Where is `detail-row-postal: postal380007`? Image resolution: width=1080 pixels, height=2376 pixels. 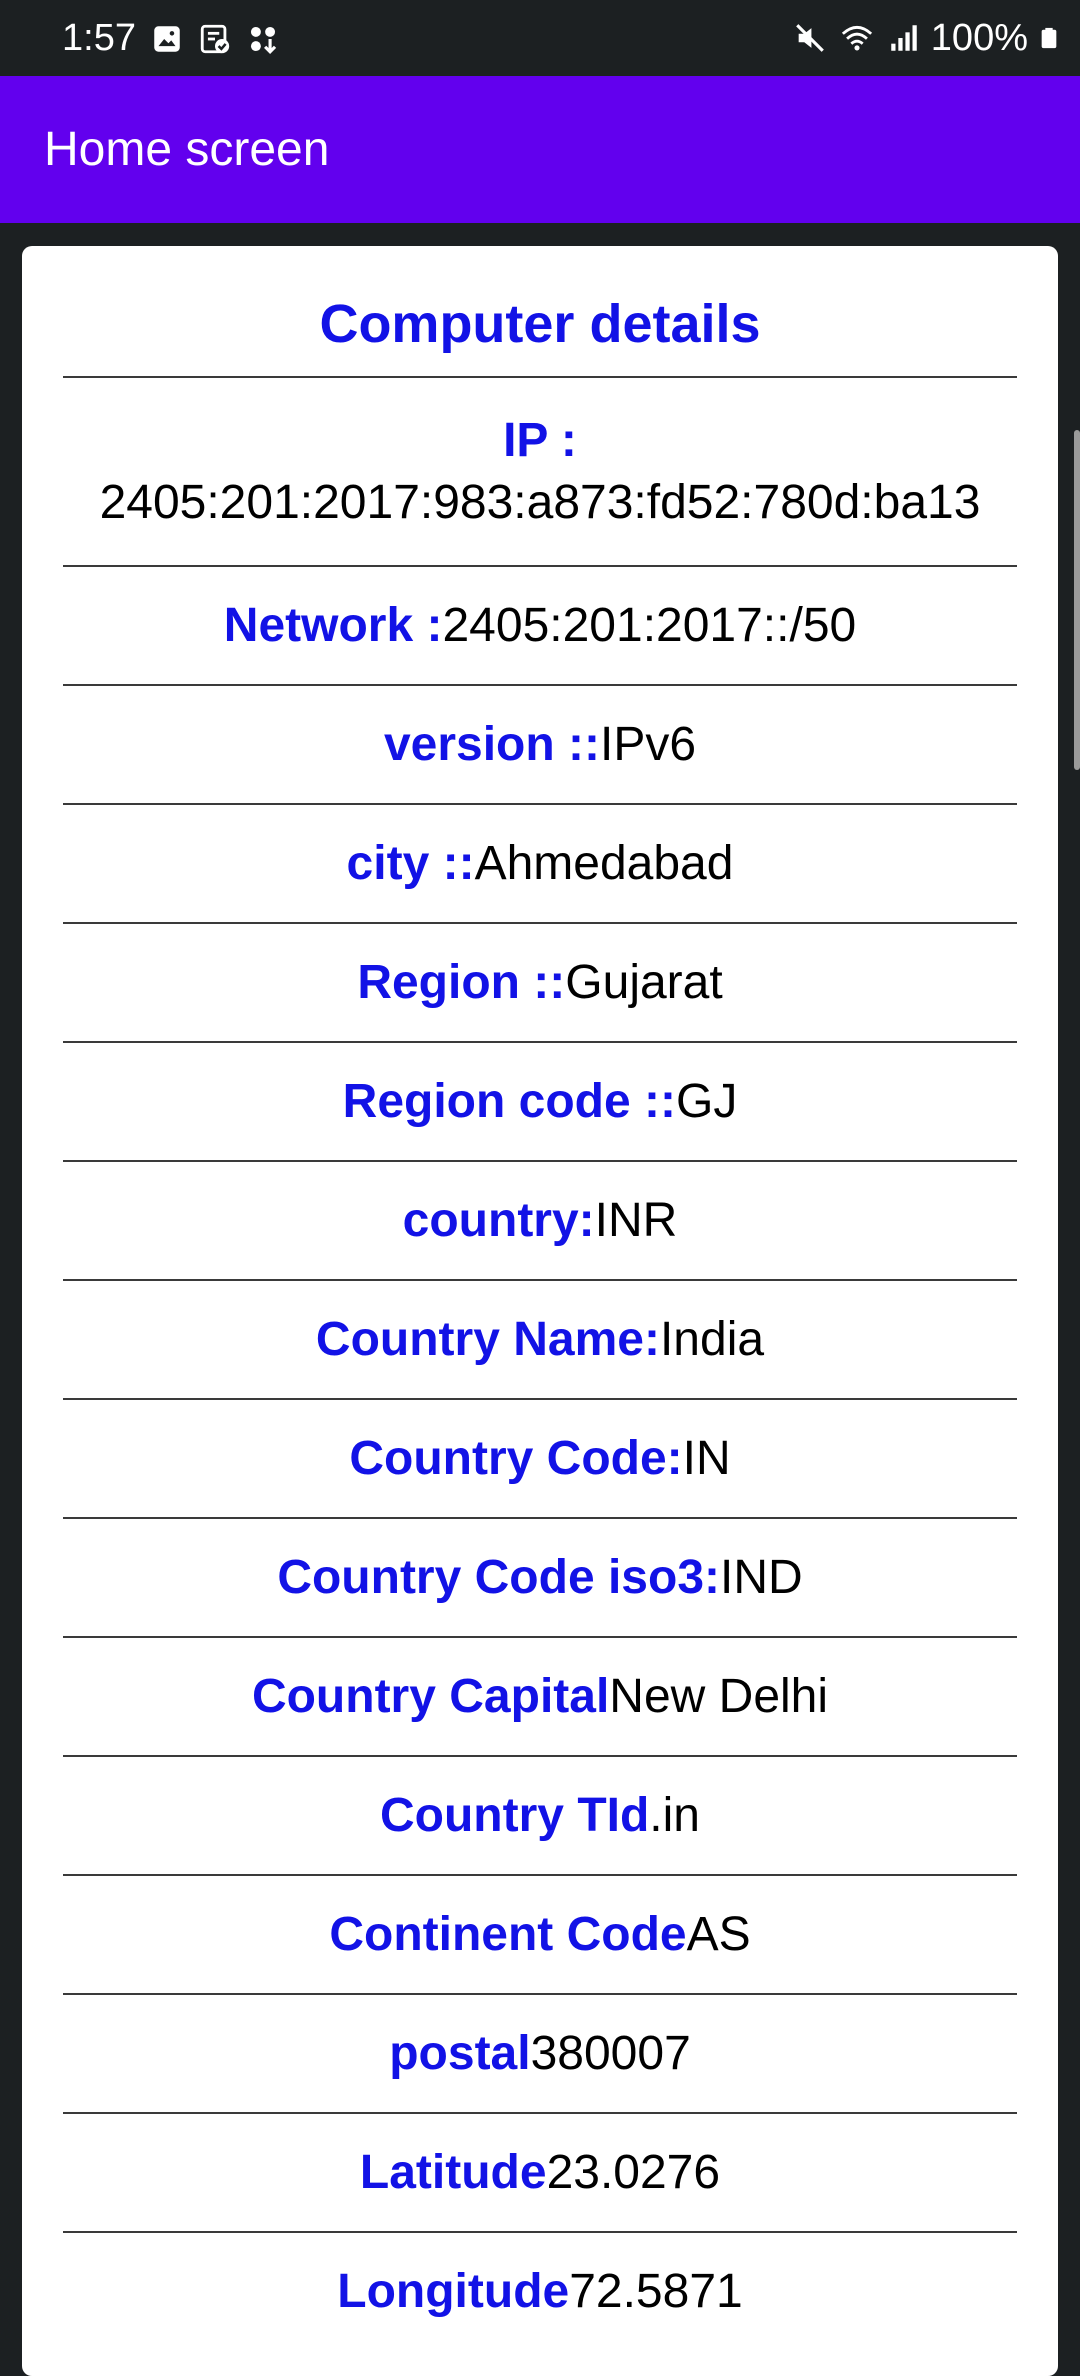 detail-row-postal: postal380007 is located at coordinates (540, 2053).